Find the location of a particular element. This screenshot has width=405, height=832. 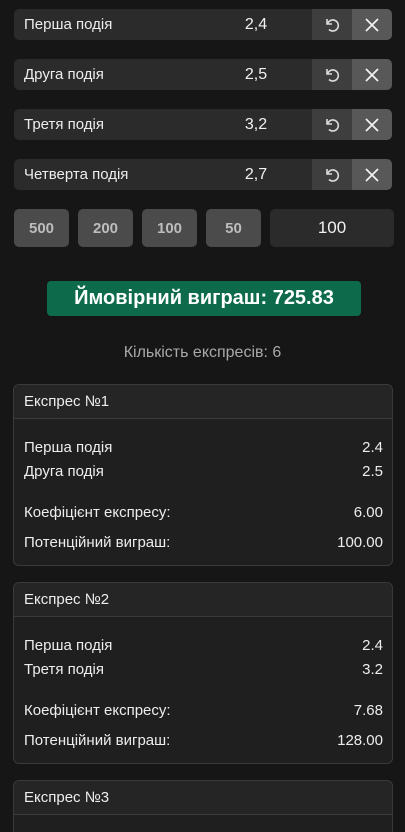

express-card-title: Експрес №1 is located at coordinates (203, 402).